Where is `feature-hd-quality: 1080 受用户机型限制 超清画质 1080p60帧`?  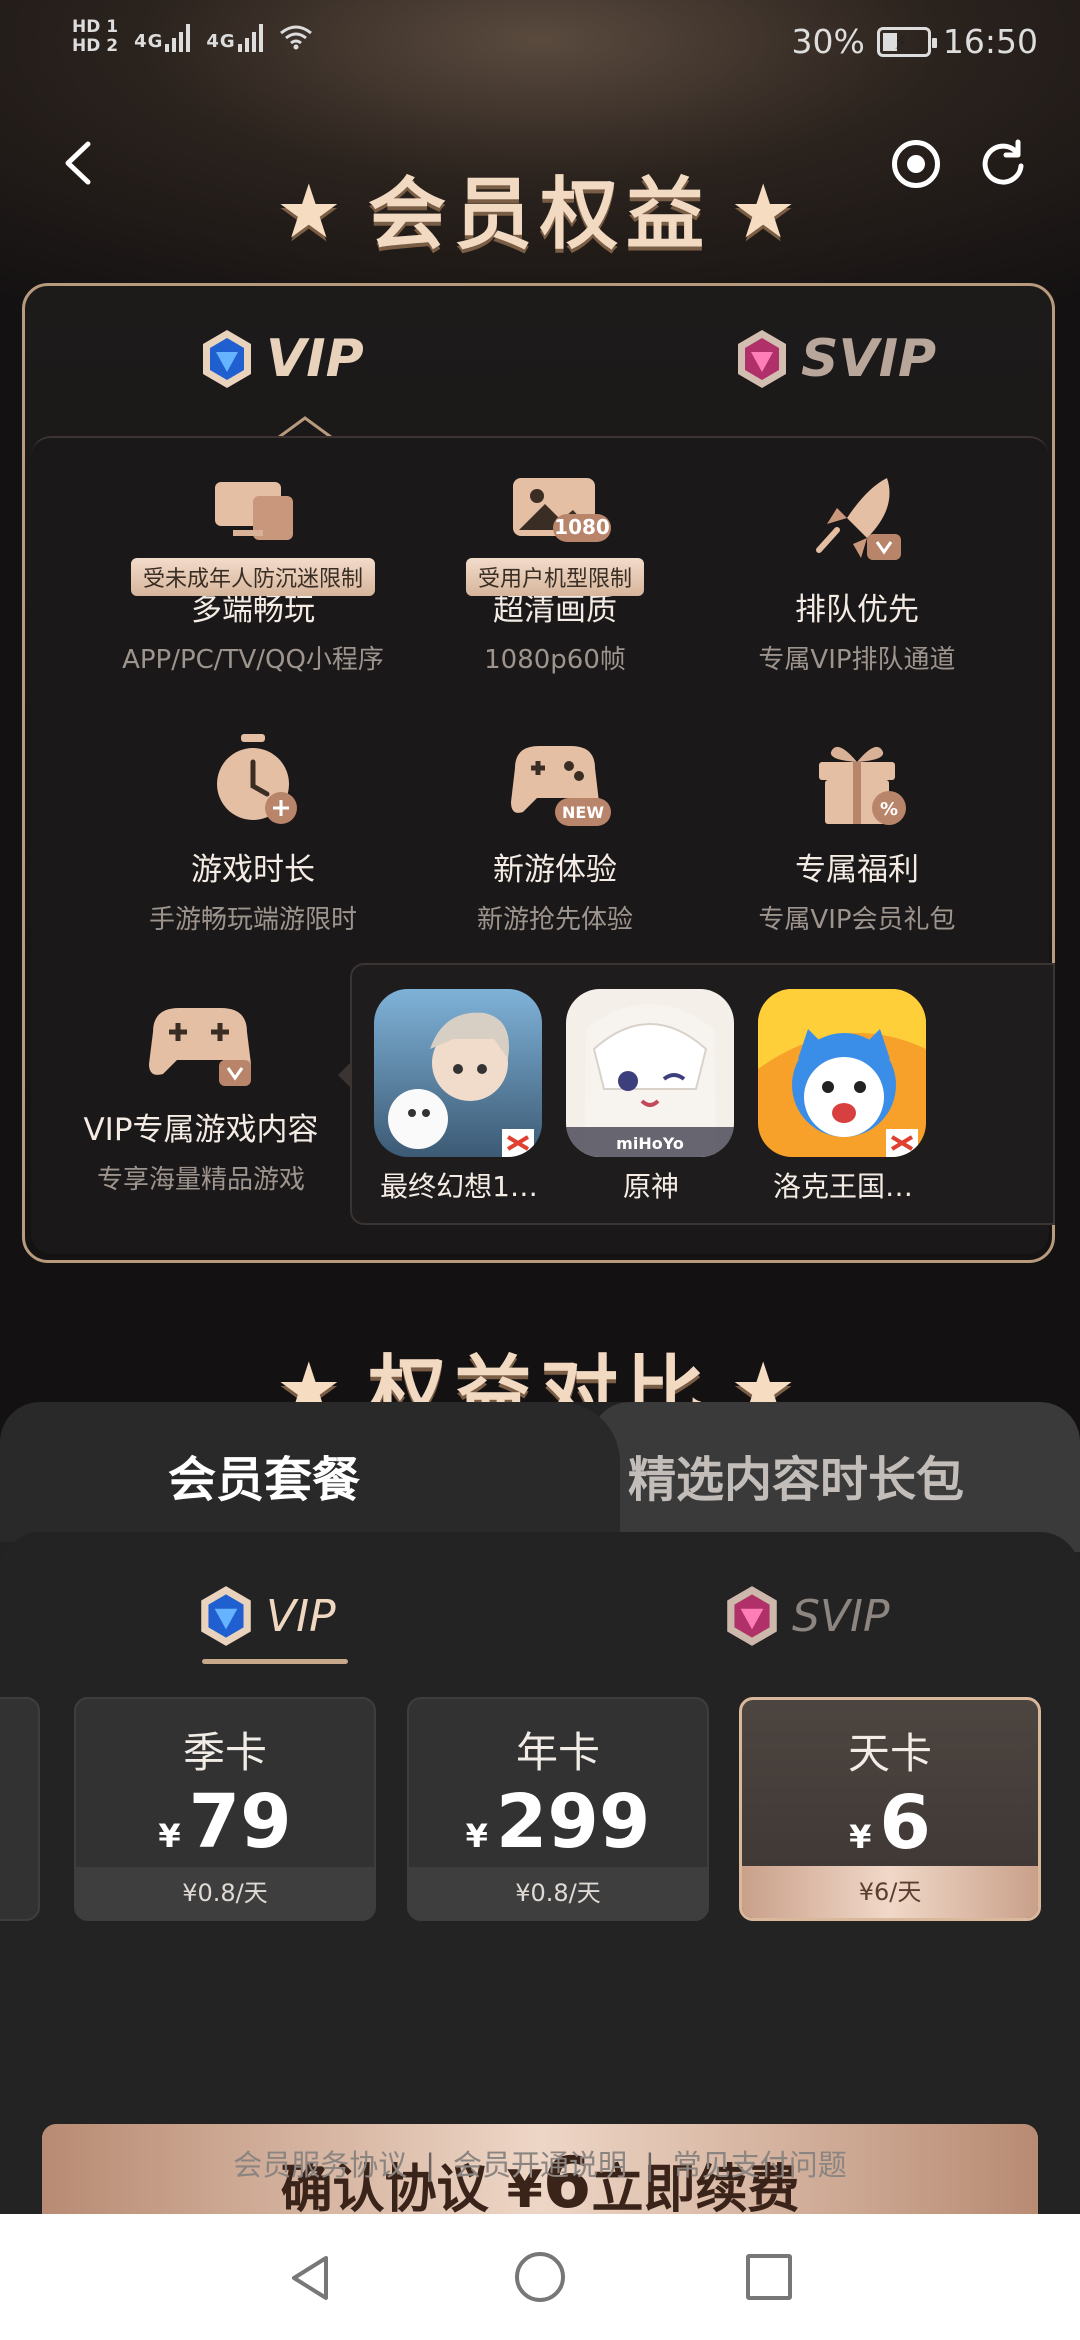 feature-hd-quality: 1080 受用户机型限制 超清画质 1080p60帧 is located at coordinates (555, 572).